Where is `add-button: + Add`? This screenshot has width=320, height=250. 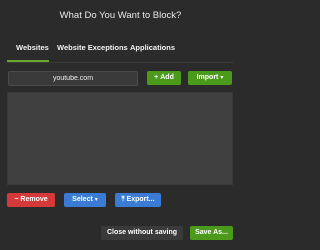 add-button: + Add is located at coordinates (164, 78).